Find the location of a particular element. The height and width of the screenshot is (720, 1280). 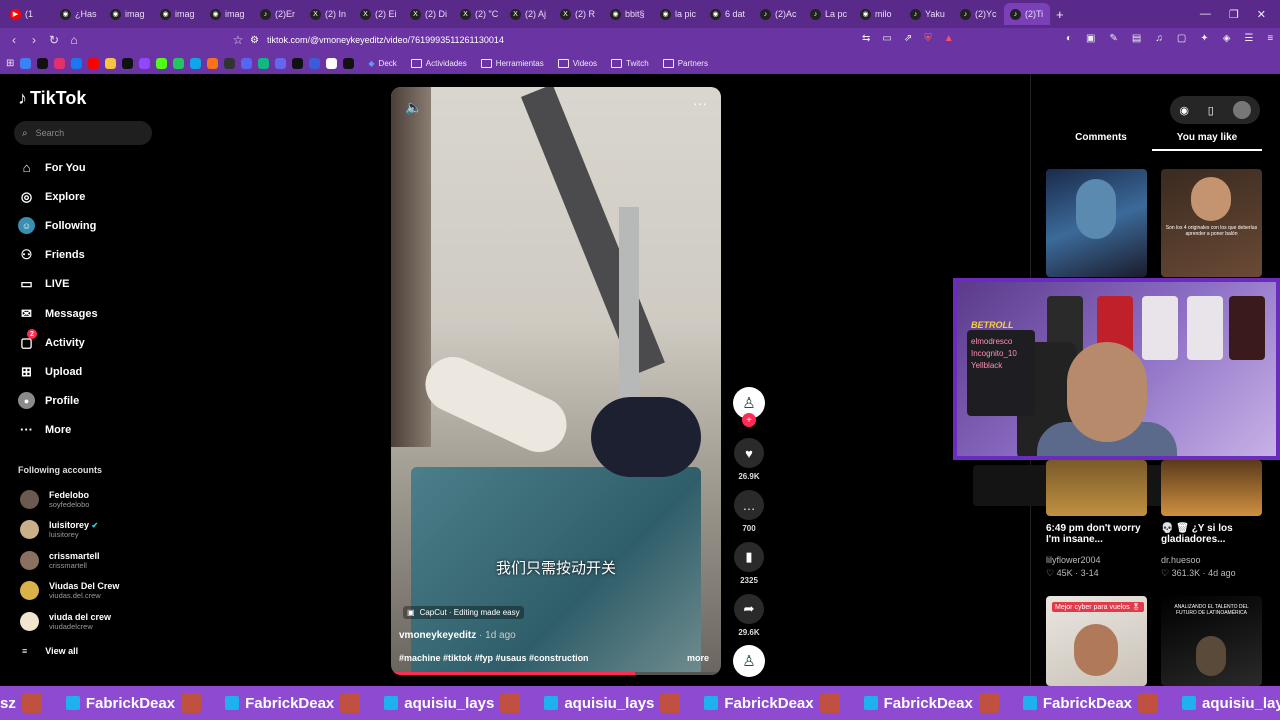

coin-icon: ◉ is located at coordinates (1184, 110).